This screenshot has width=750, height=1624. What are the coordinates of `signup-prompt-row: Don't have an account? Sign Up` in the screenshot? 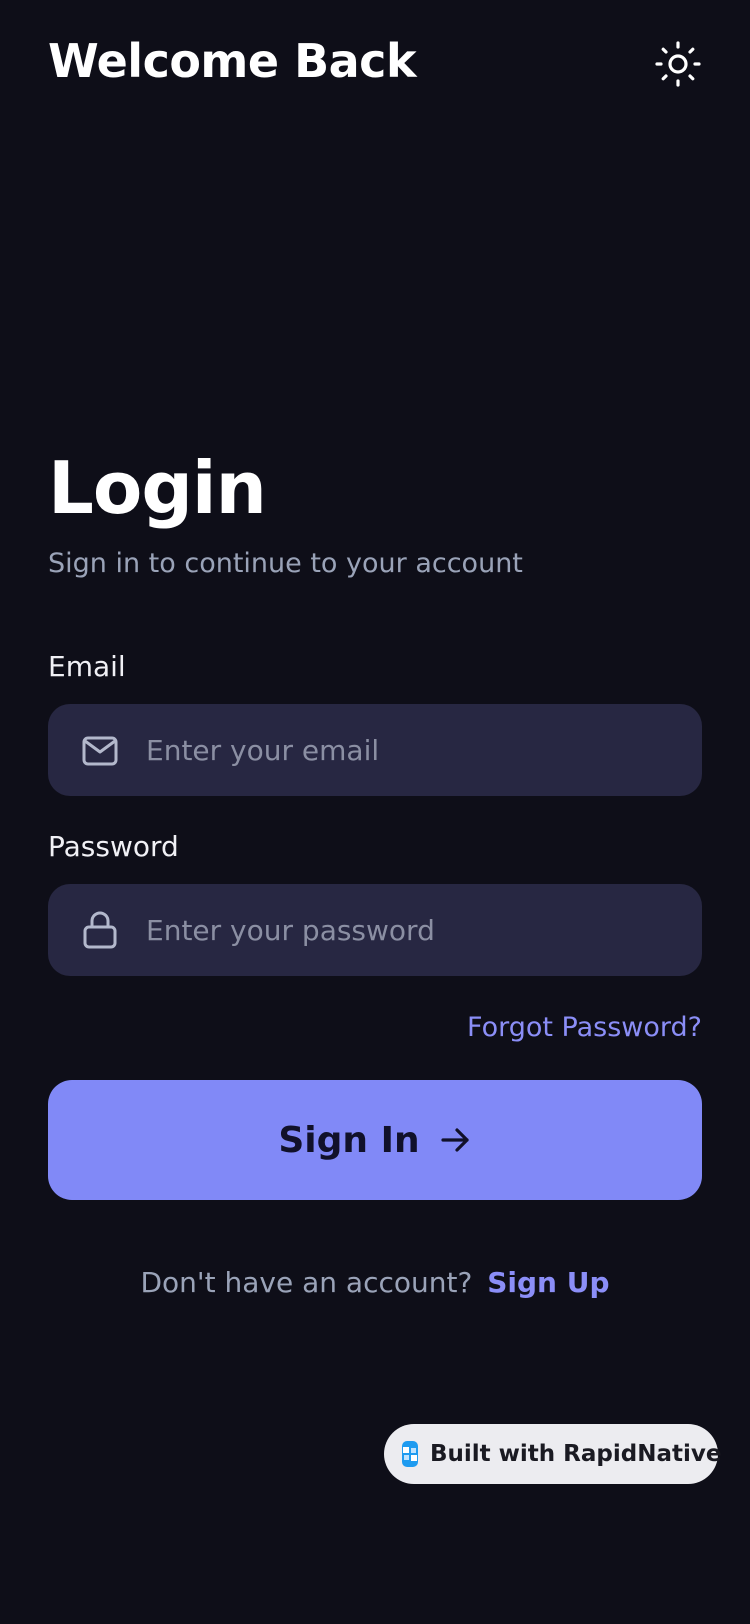 It's located at (375, 1282).